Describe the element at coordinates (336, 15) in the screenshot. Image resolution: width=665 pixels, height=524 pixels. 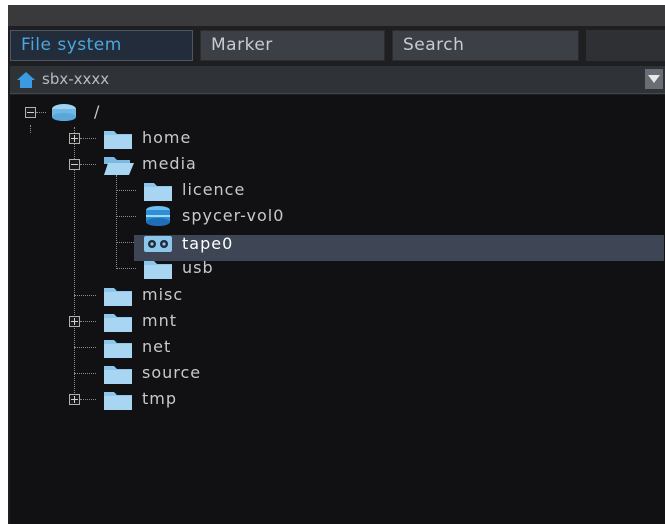
I see `title-strip` at that location.